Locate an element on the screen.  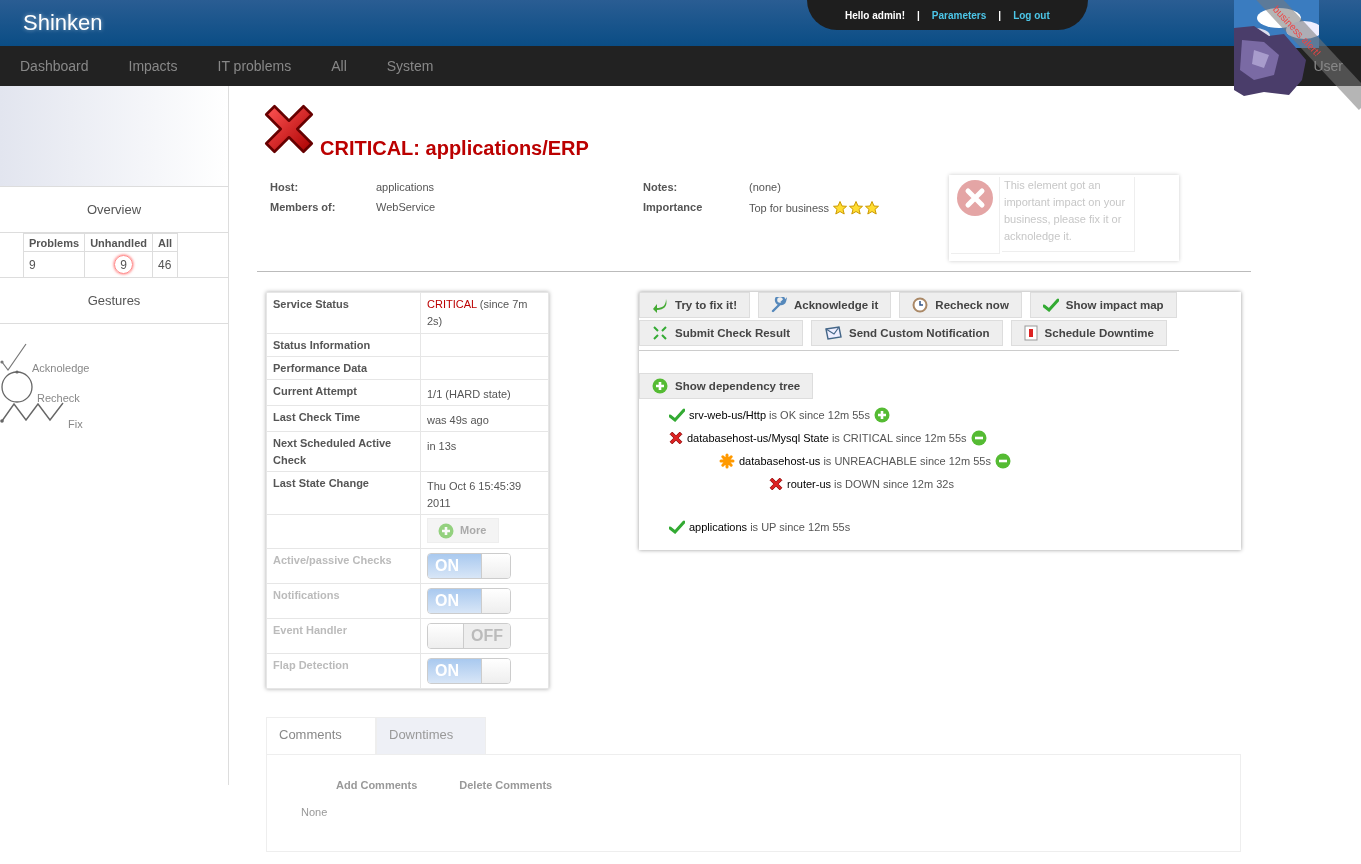
gesture-label: Recheck is located at coordinates (58, 398).